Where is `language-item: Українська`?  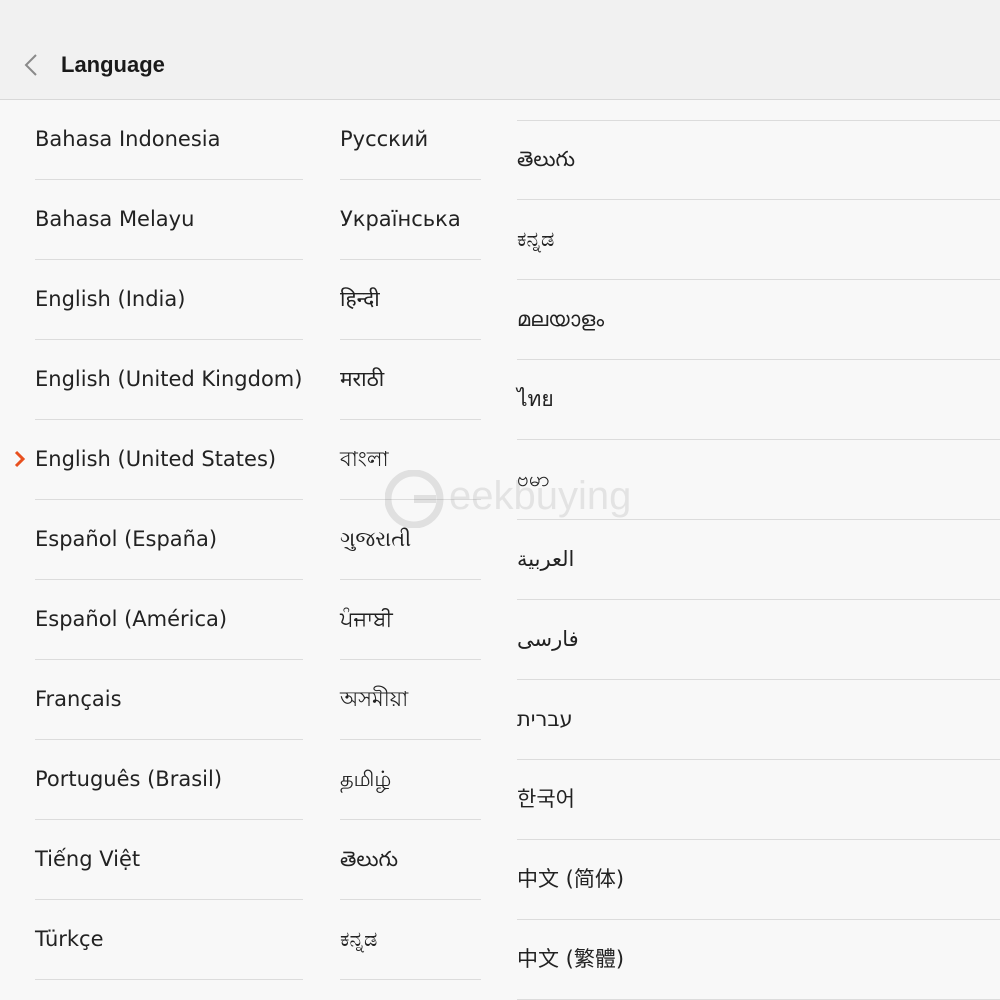
language-item: Українська is located at coordinates (410, 220).